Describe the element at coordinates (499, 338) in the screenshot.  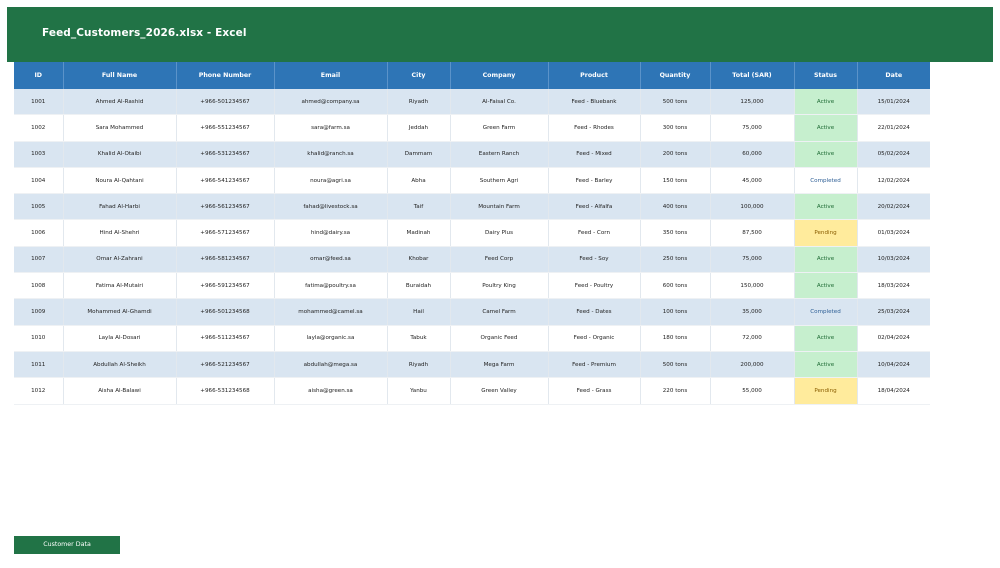
I see `cell-company: Organic Feed` at that location.